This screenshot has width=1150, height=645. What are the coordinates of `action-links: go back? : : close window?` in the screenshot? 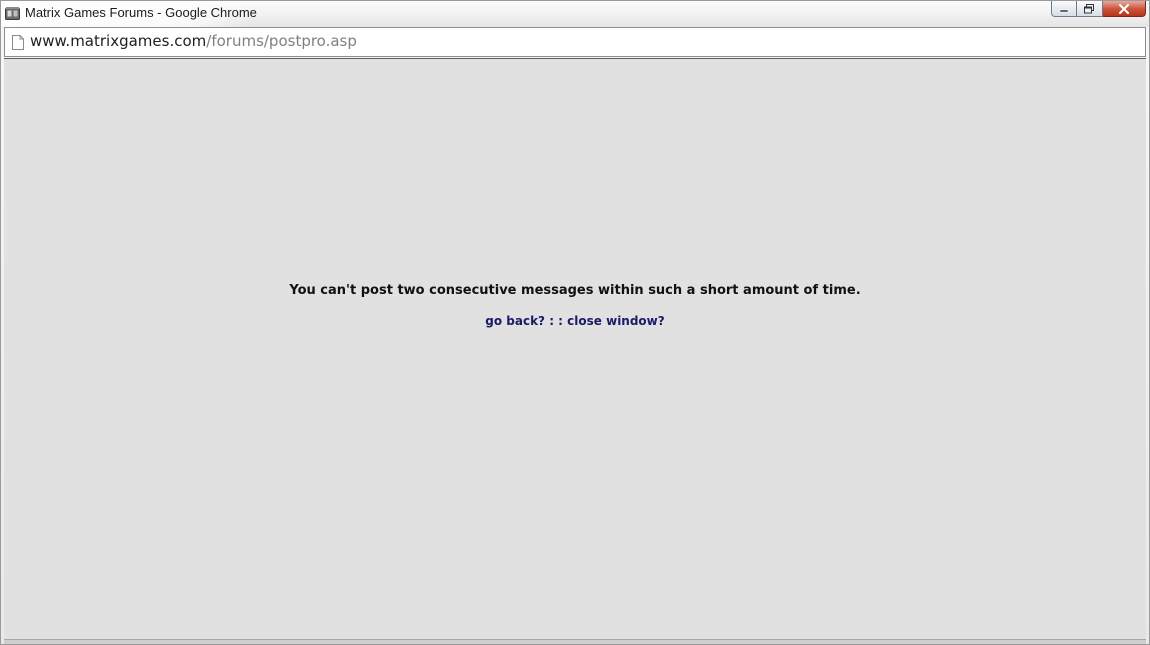 It's located at (575, 321).